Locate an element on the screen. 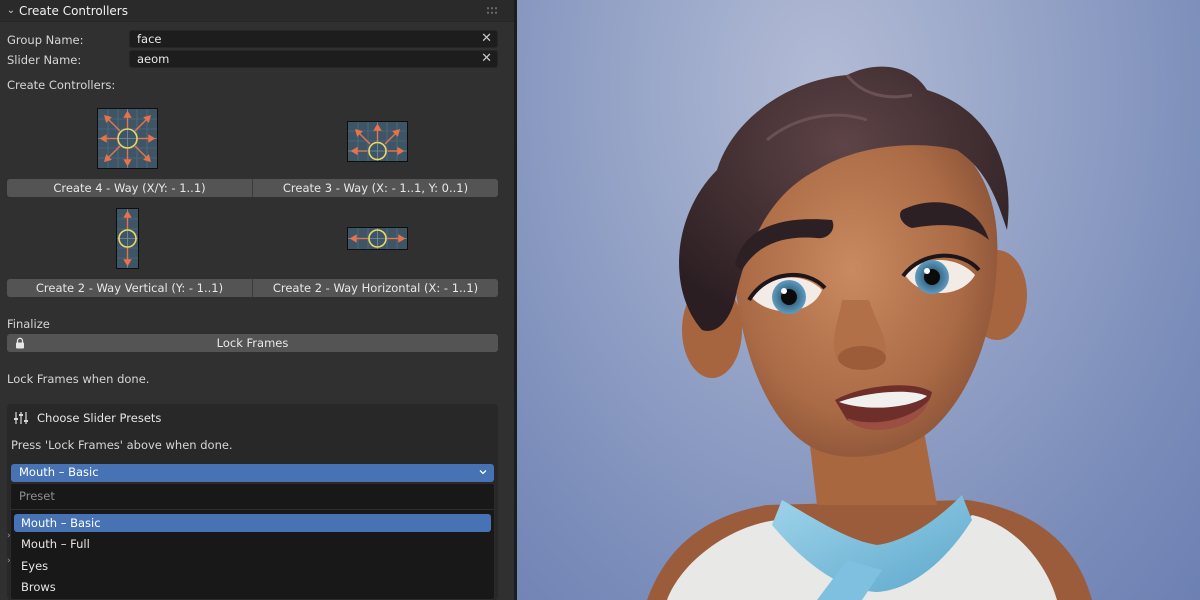  create-two-way-horizontal-button: Create 2 - Way Horizontal (X: - 1..1) is located at coordinates (375, 288).